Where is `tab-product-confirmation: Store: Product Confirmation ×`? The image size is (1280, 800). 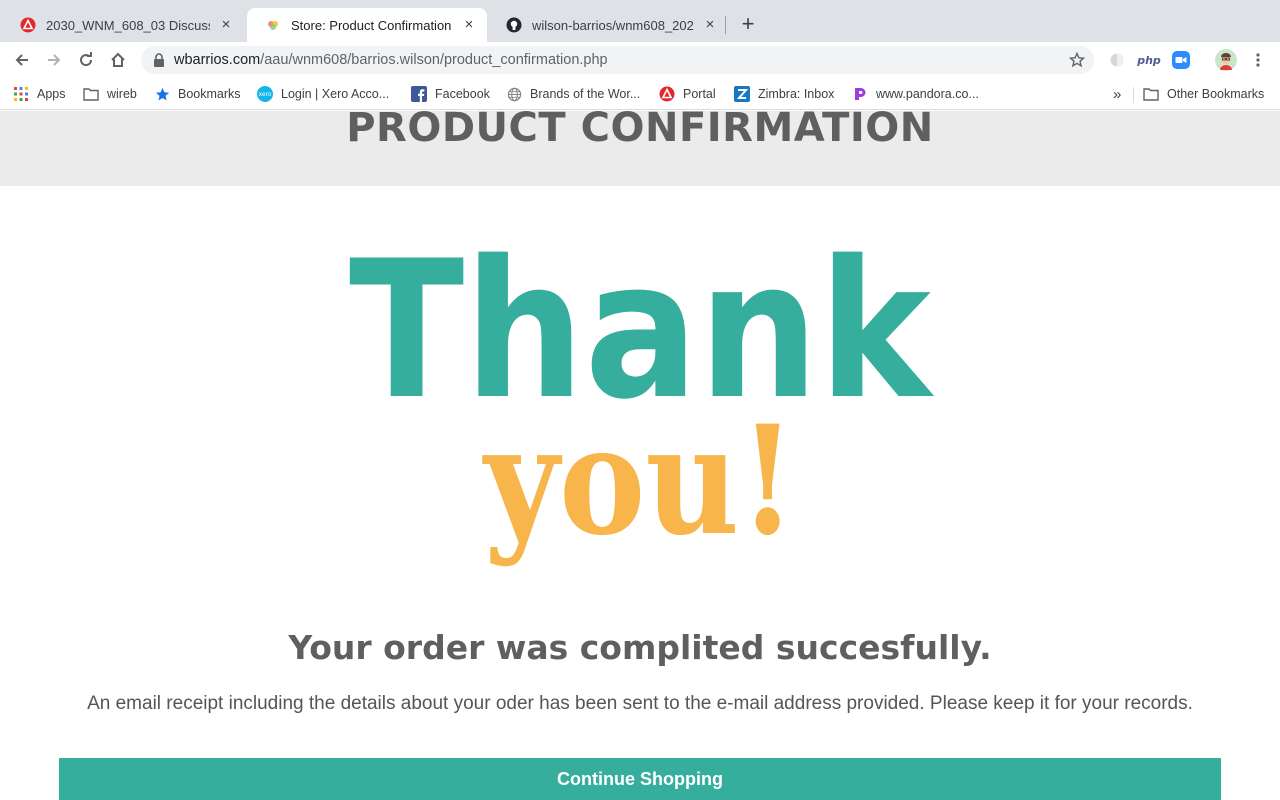 tab-product-confirmation: Store: Product Confirmation × is located at coordinates (367, 25).